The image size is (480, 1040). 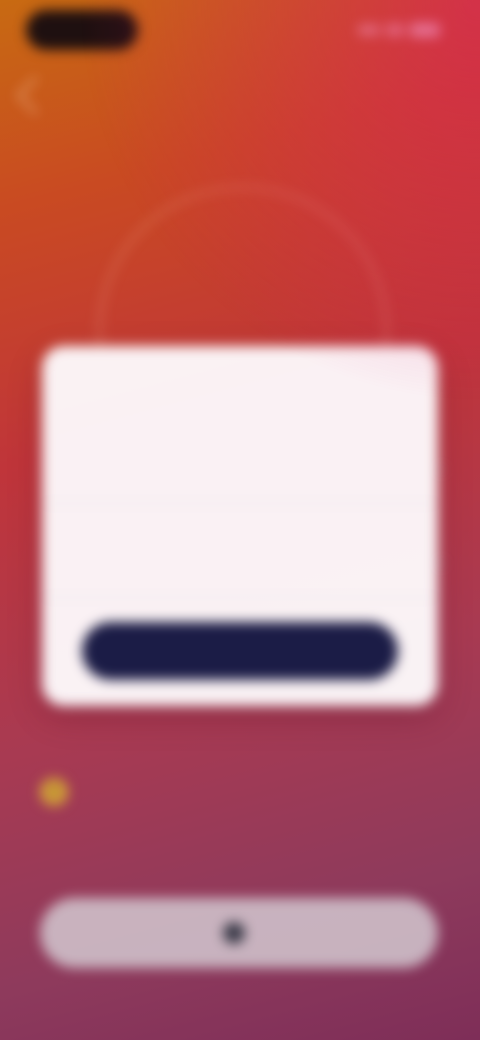 I want to click on dialog-row-2-value-wrap: ›, so click(x=438, y=562).